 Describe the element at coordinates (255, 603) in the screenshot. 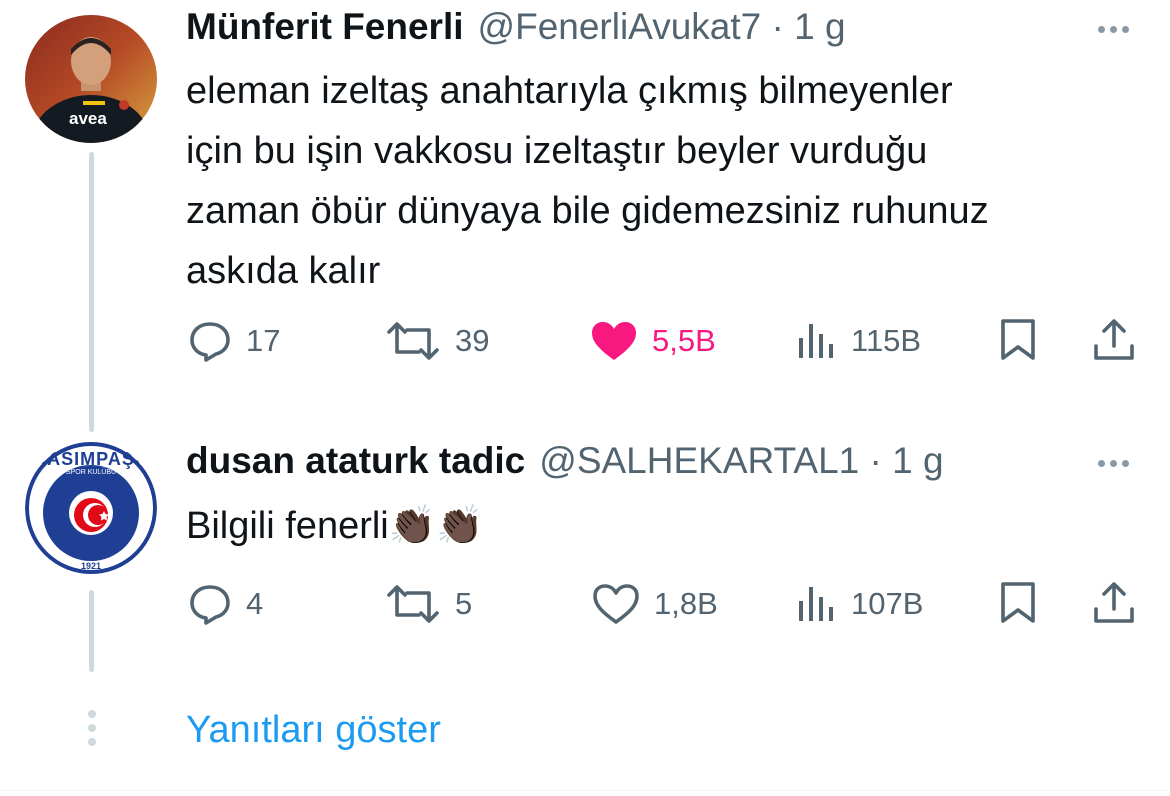

I see `reply-count: 4` at that location.